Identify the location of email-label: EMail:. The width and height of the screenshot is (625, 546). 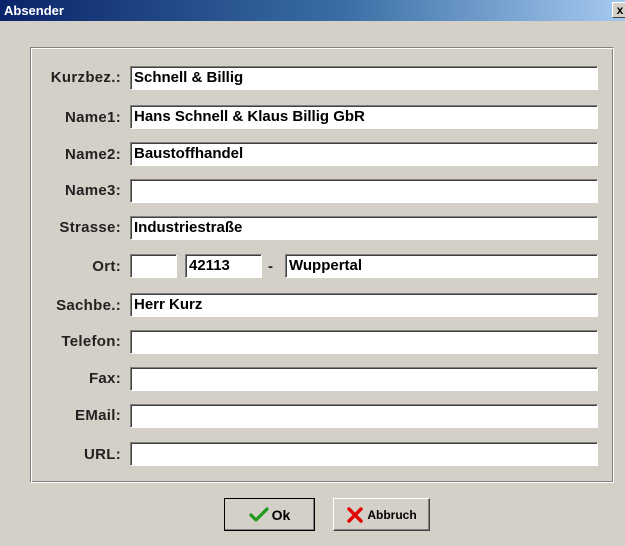
(98, 415).